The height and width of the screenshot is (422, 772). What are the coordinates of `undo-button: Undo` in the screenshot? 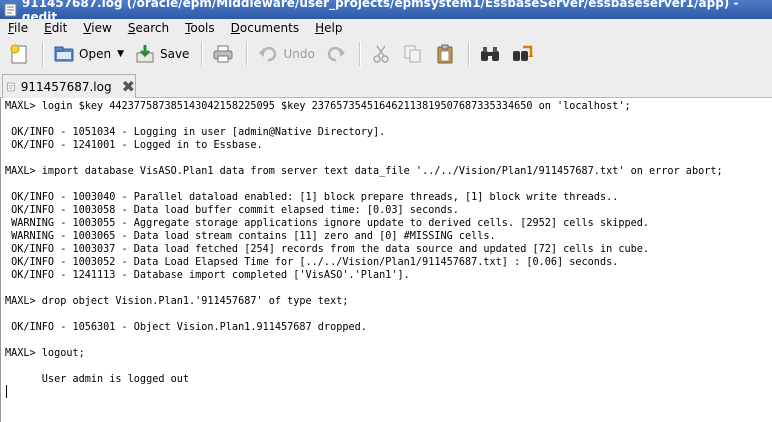 It's located at (285, 54).